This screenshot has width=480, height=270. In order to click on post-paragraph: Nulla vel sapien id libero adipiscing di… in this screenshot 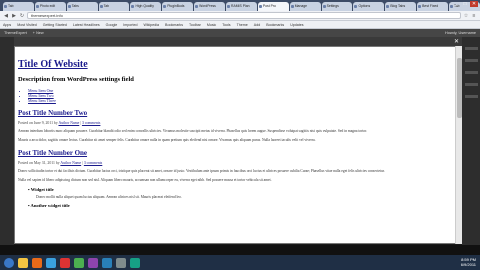, I will do `click(145, 180)`.